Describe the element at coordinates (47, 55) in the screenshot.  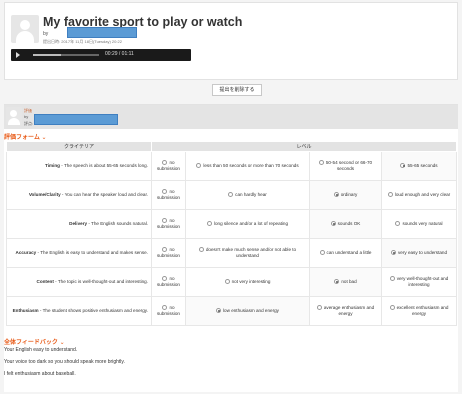
I see `progress-fill` at that location.